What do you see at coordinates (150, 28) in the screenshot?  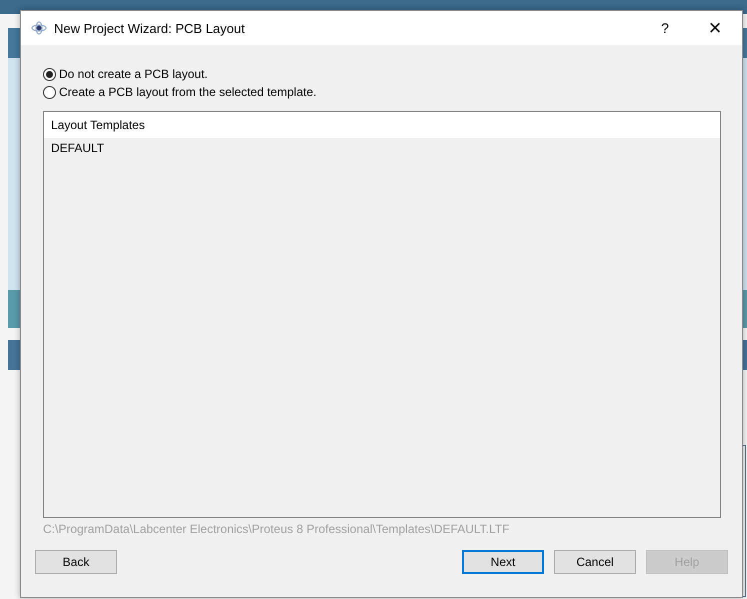 I see `window-title: New Project Wizard: PCB Layout` at bounding box center [150, 28].